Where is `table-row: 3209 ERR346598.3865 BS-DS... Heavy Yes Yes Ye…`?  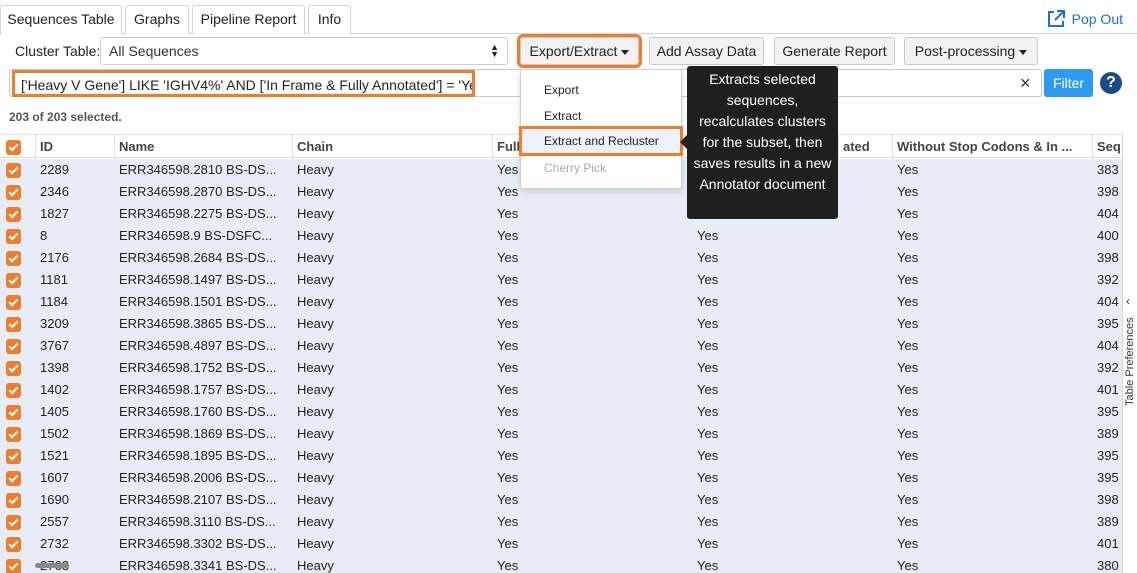 table-row: 3209 ERR346598.3865 BS-DS... Heavy Yes Yes Ye… is located at coordinates (561, 324).